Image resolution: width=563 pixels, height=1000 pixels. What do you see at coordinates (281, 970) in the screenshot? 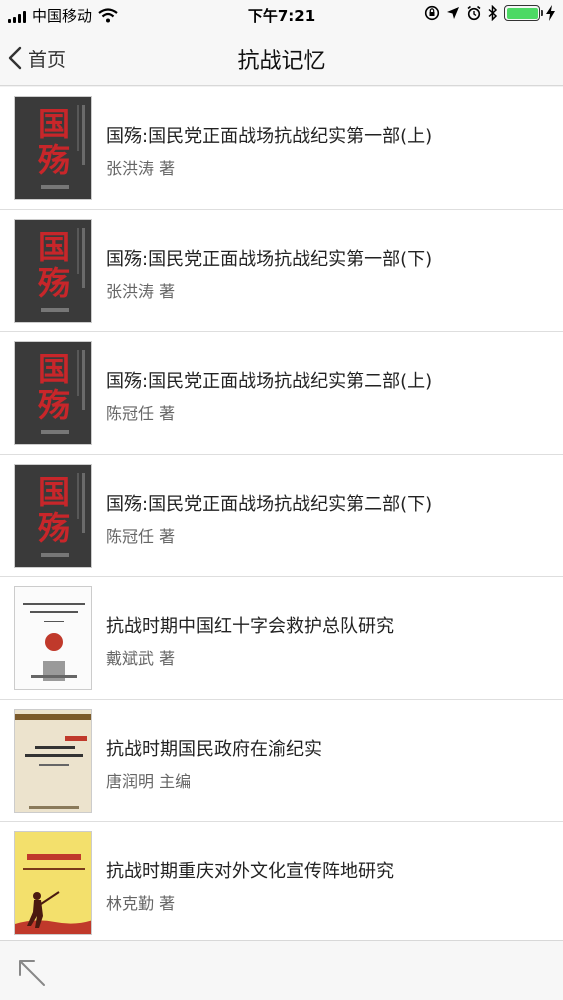
I see `bottom-bar` at bounding box center [281, 970].